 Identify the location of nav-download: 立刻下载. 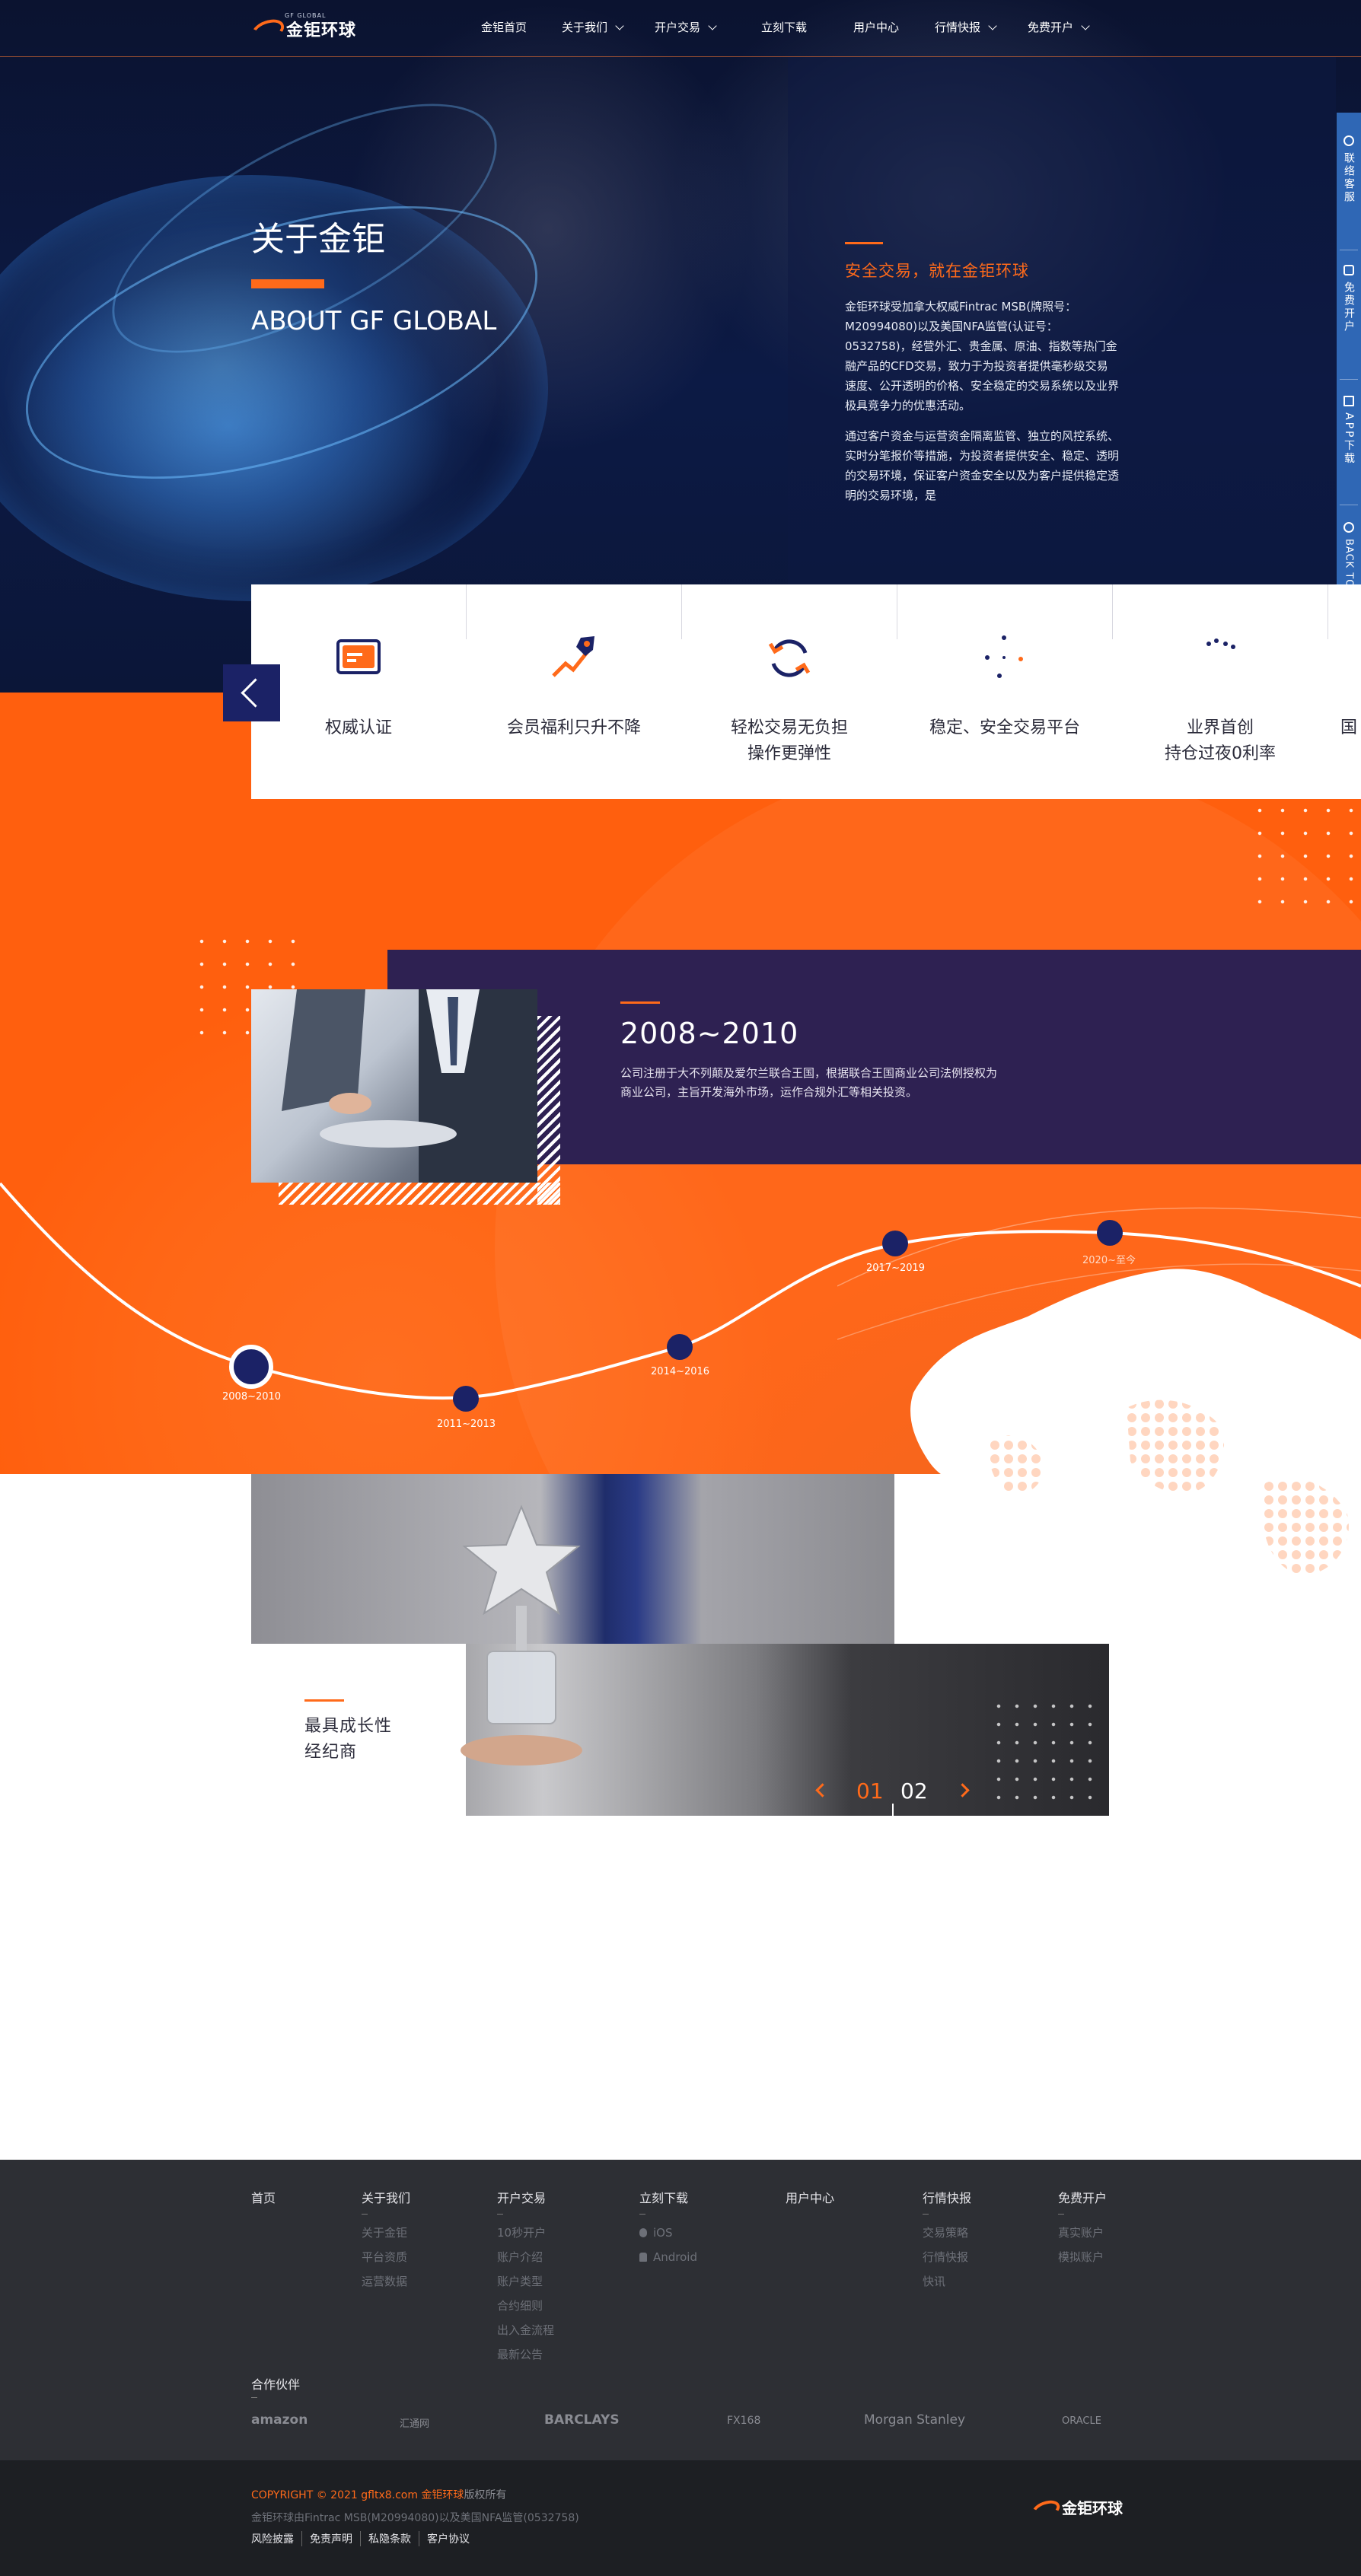
(784, 27).